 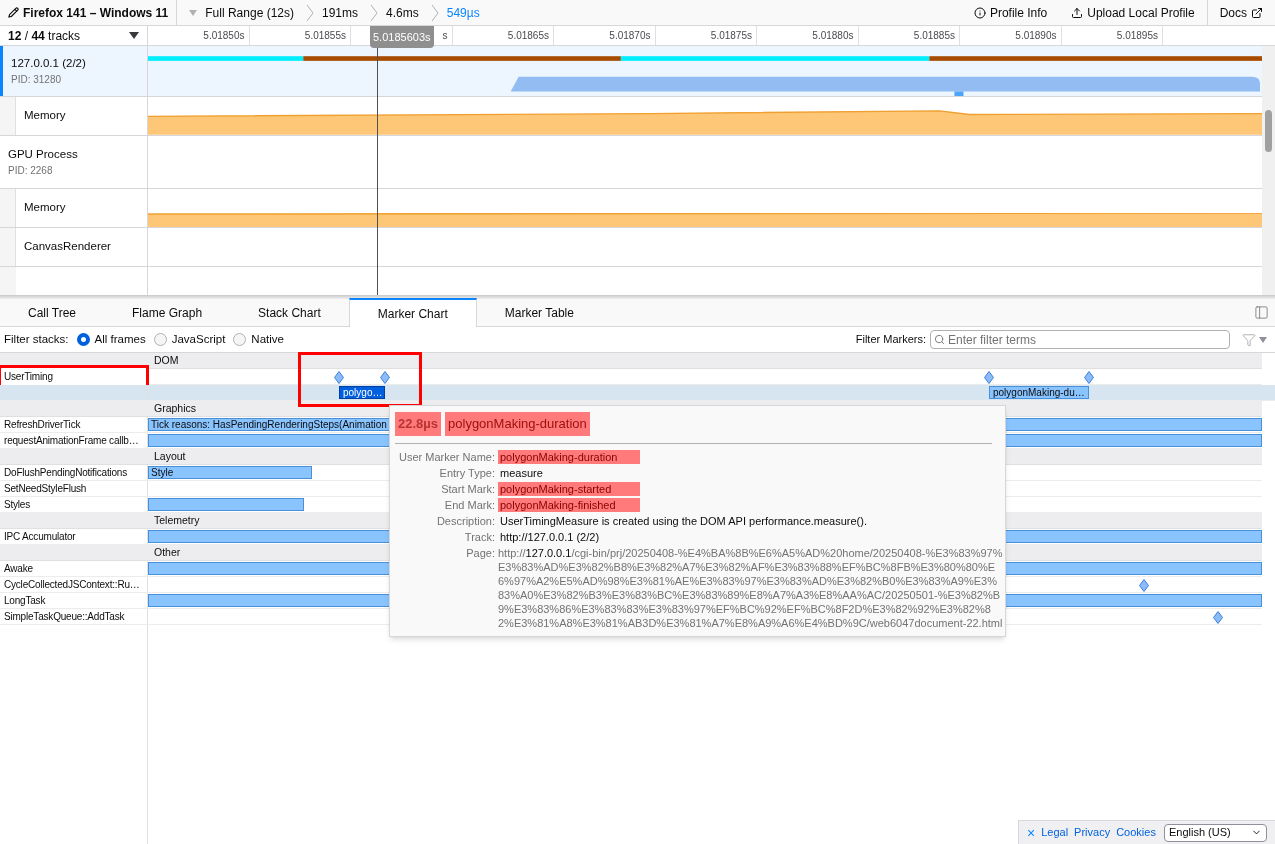 I want to click on track-pid: PID: 31280, so click(x=37, y=80).